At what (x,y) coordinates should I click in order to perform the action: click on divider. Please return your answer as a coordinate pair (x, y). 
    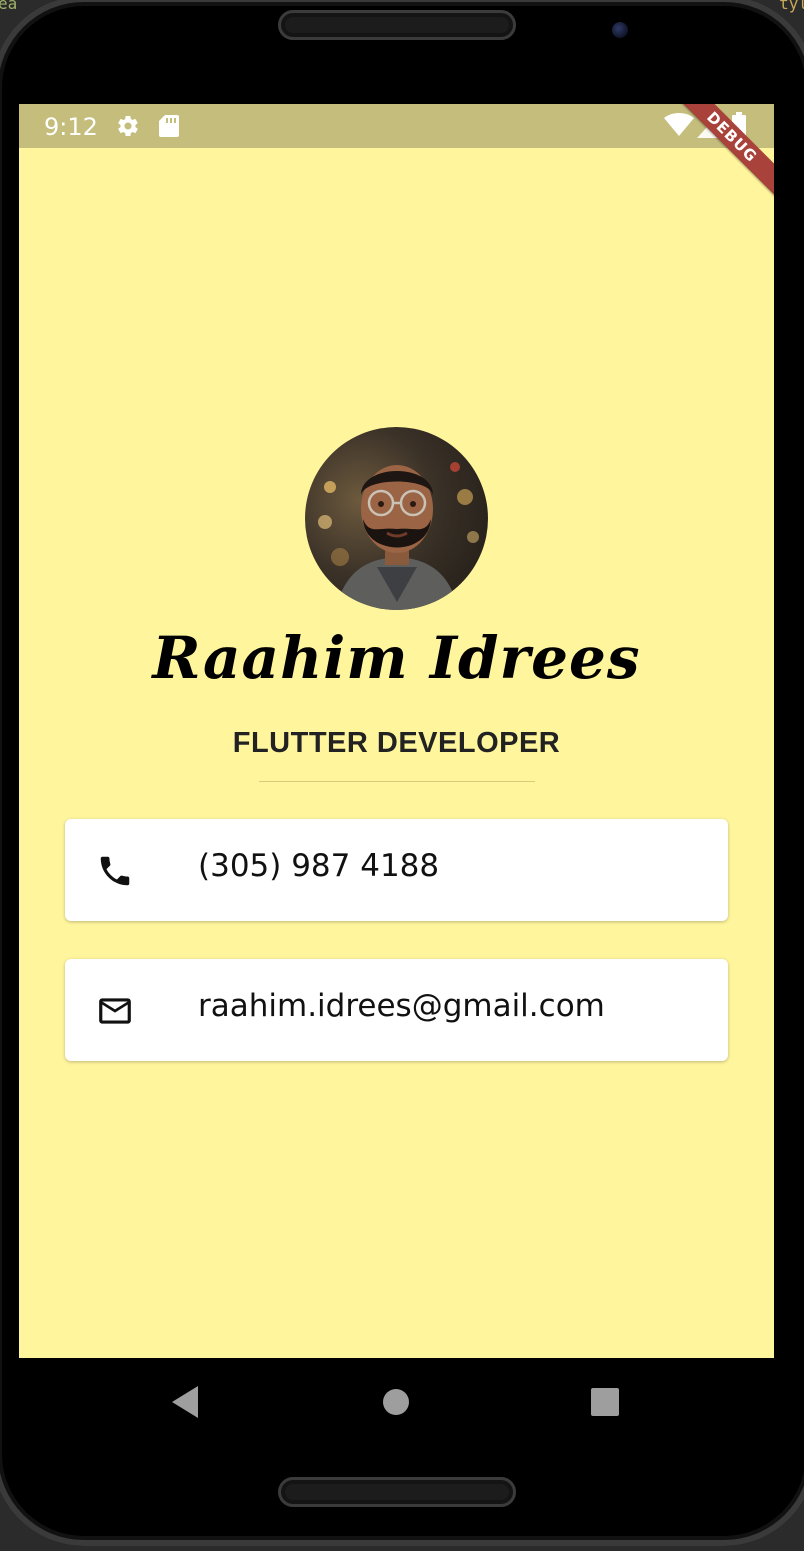
    Looking at the image, I should click on (397, 781).